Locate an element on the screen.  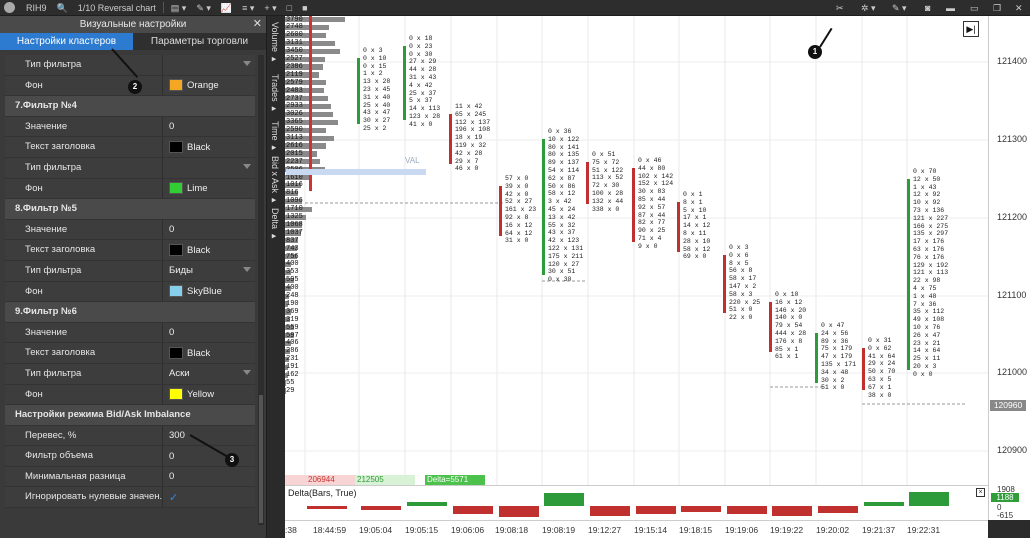
settings-row: Фон Lime is located at coordinates (130, 189).